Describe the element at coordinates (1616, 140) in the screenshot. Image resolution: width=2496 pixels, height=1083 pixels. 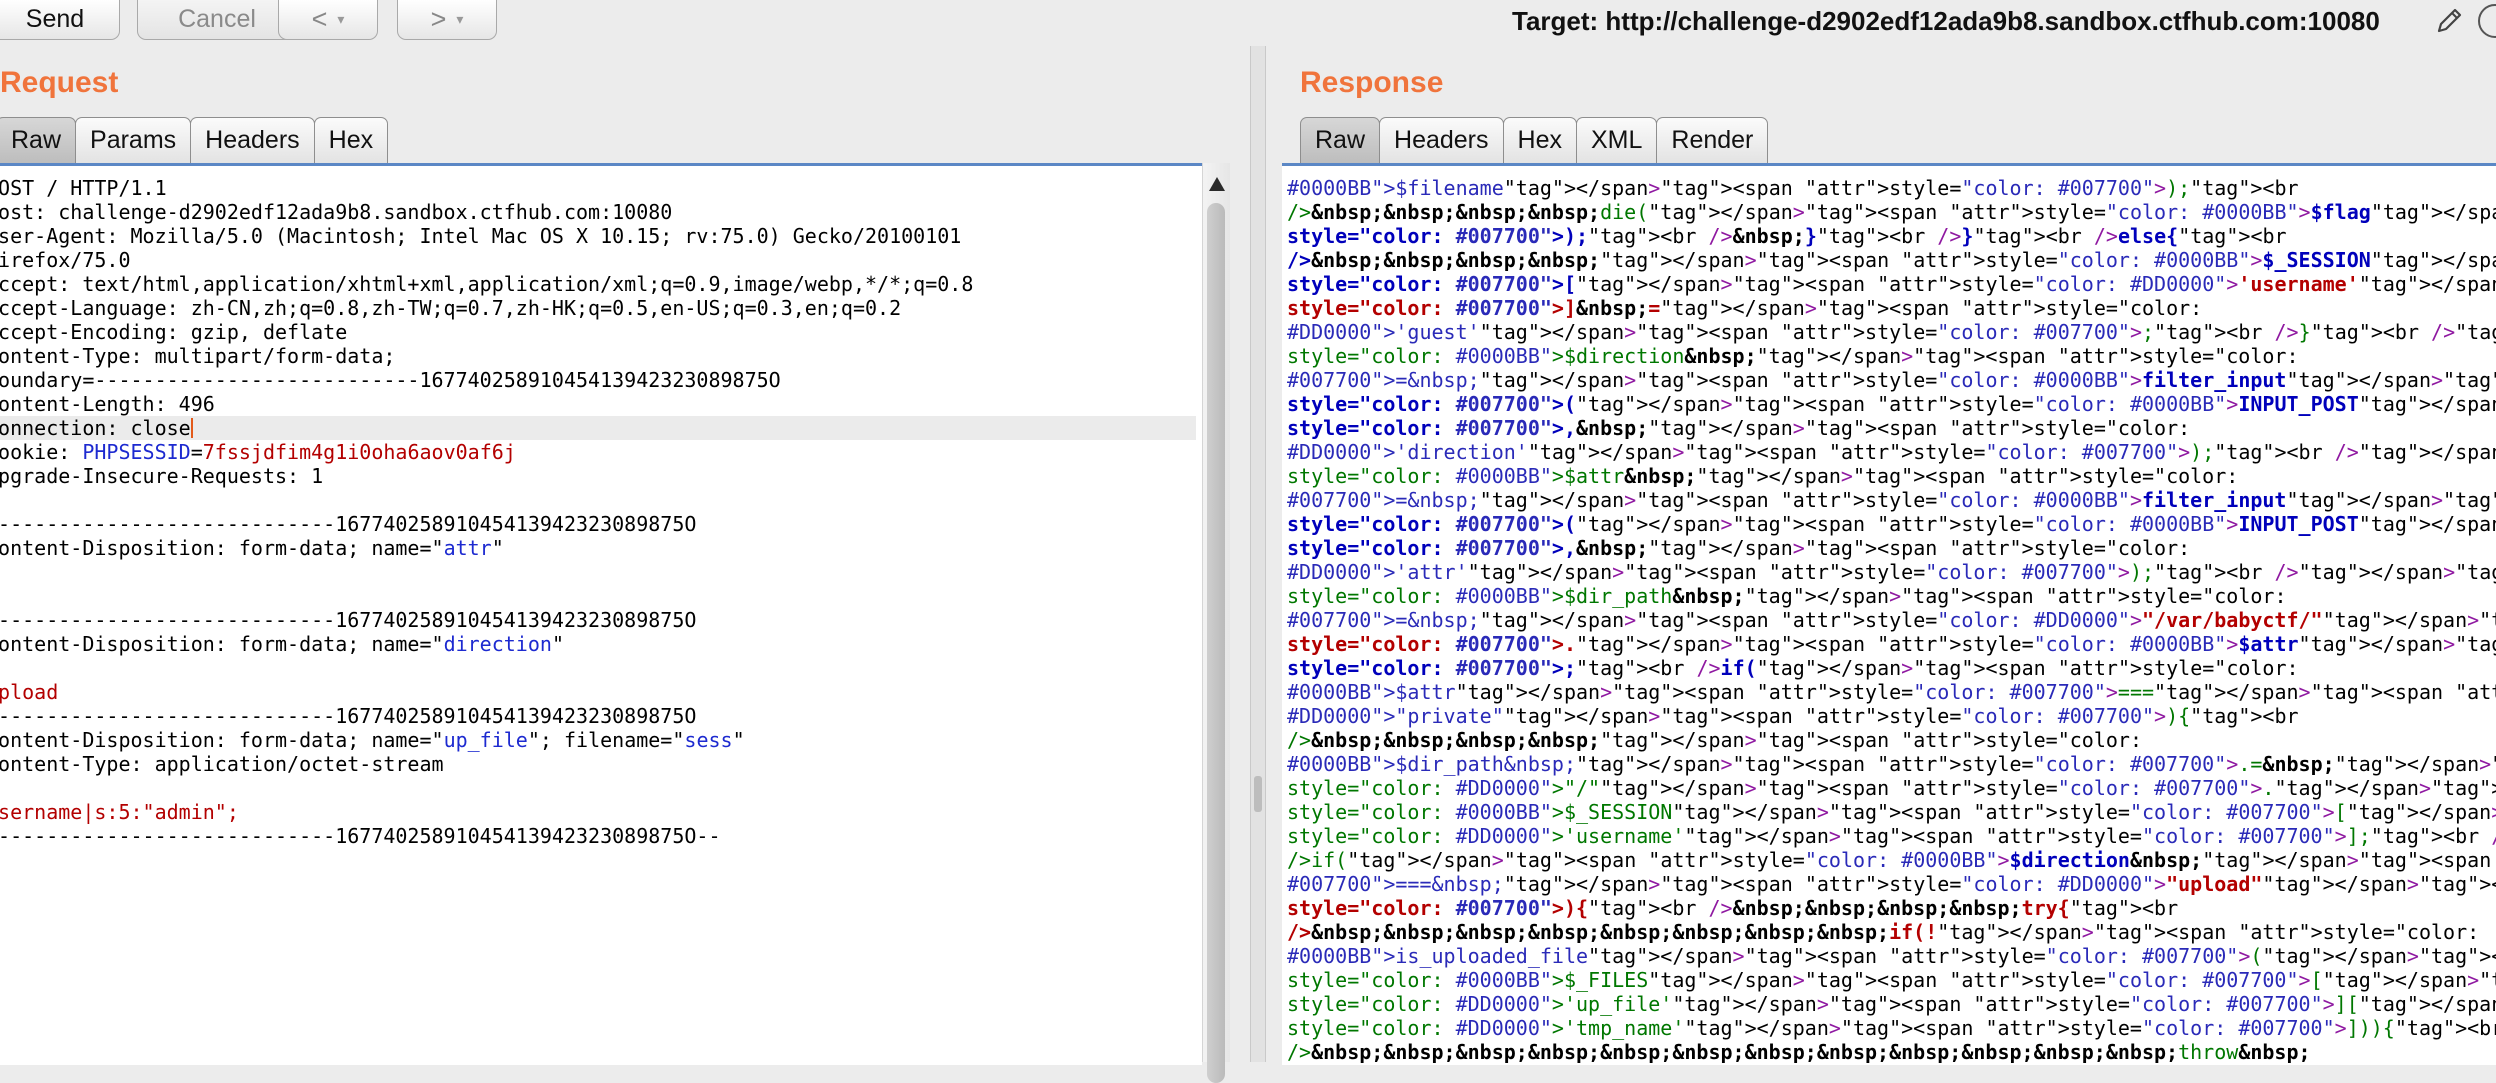
I see `tab-xml: XML` at that location.